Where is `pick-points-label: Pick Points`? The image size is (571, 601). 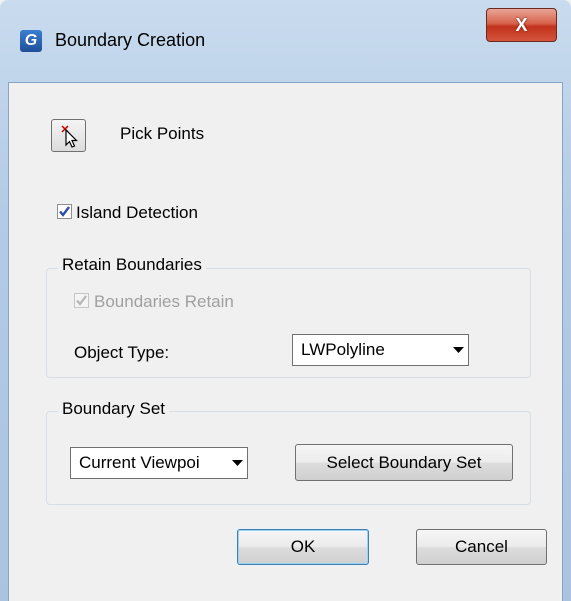
pick-points-label: Pick Points is located at coordinates (162, 133).